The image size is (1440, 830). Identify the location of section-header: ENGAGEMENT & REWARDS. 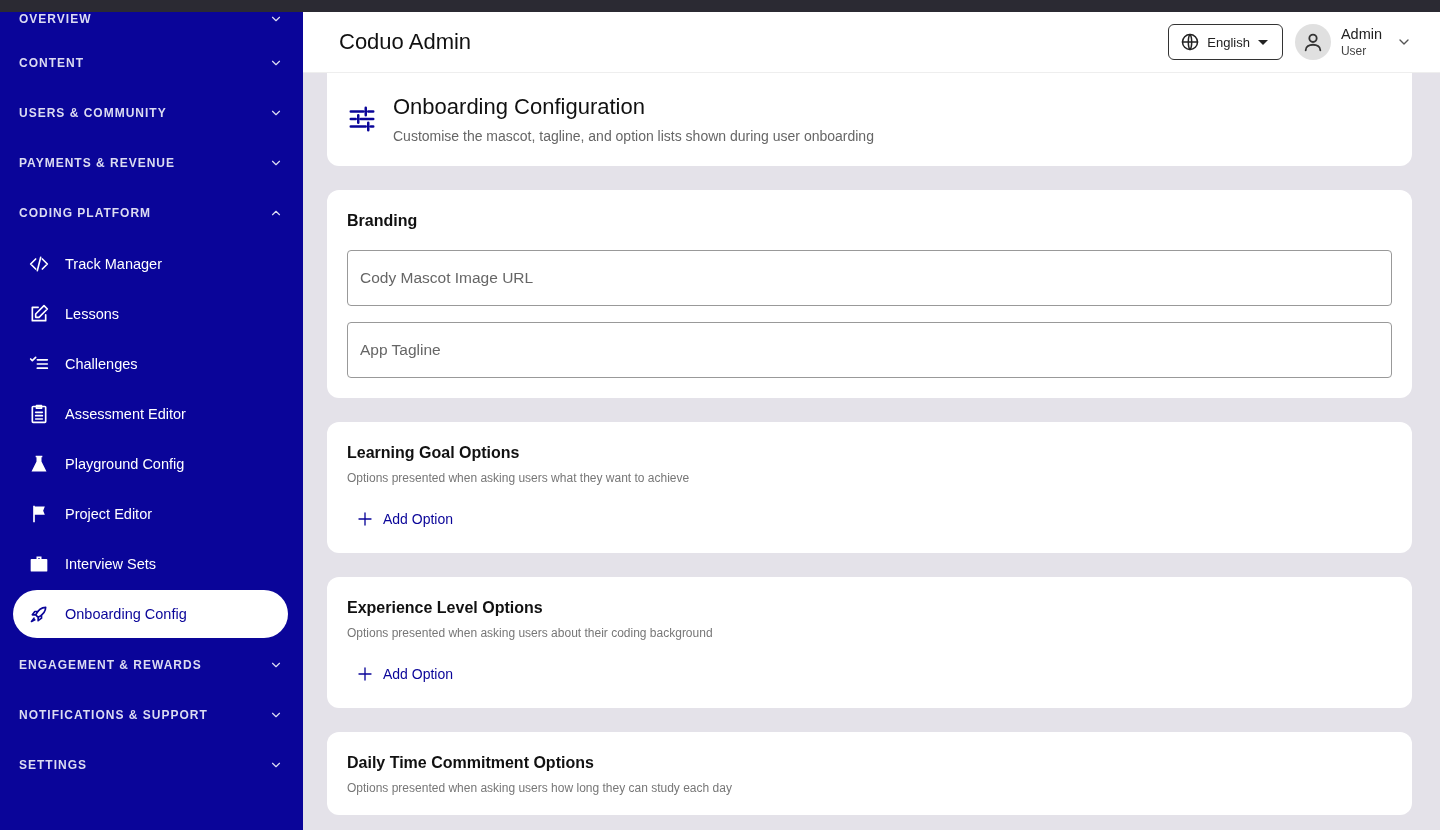
(151, 665).